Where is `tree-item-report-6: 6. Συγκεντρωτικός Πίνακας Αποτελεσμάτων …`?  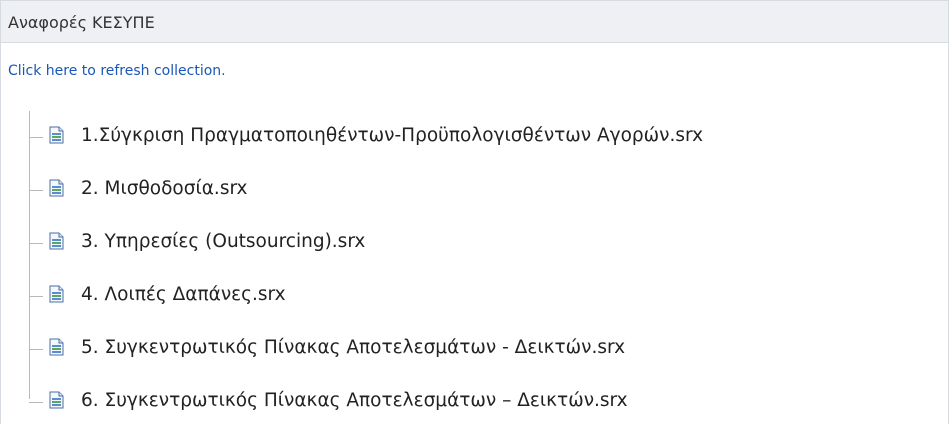
tree-item-report-6: 6. Συγκεντρωτικός Πίνακας Αποτελεσμάτων … is located at coordinates (481, 402).